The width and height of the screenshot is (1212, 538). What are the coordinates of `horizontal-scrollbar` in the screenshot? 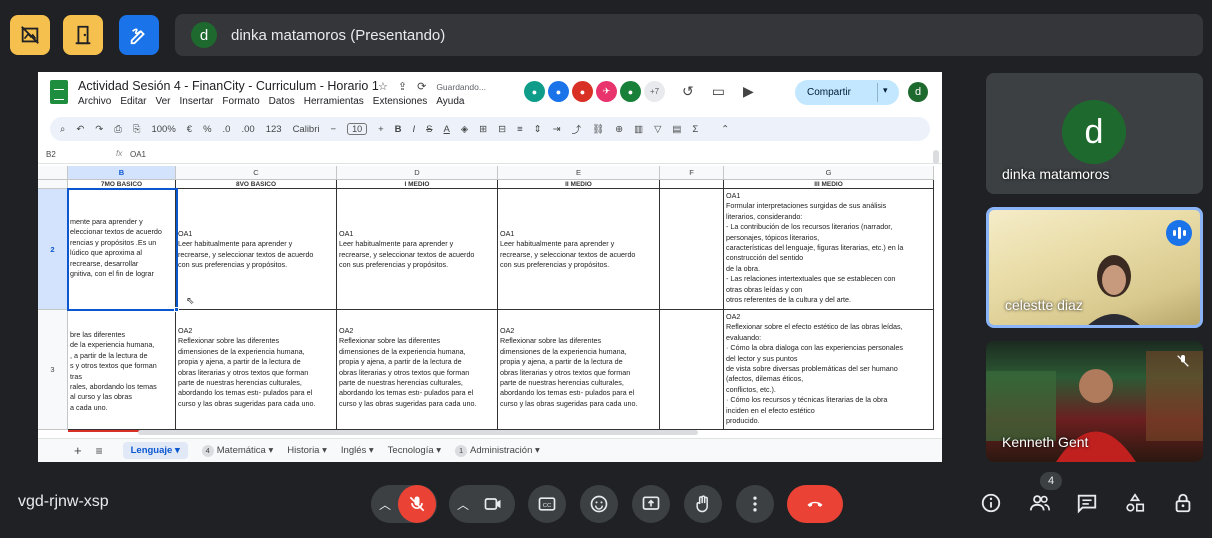 It's located at (418, 432).